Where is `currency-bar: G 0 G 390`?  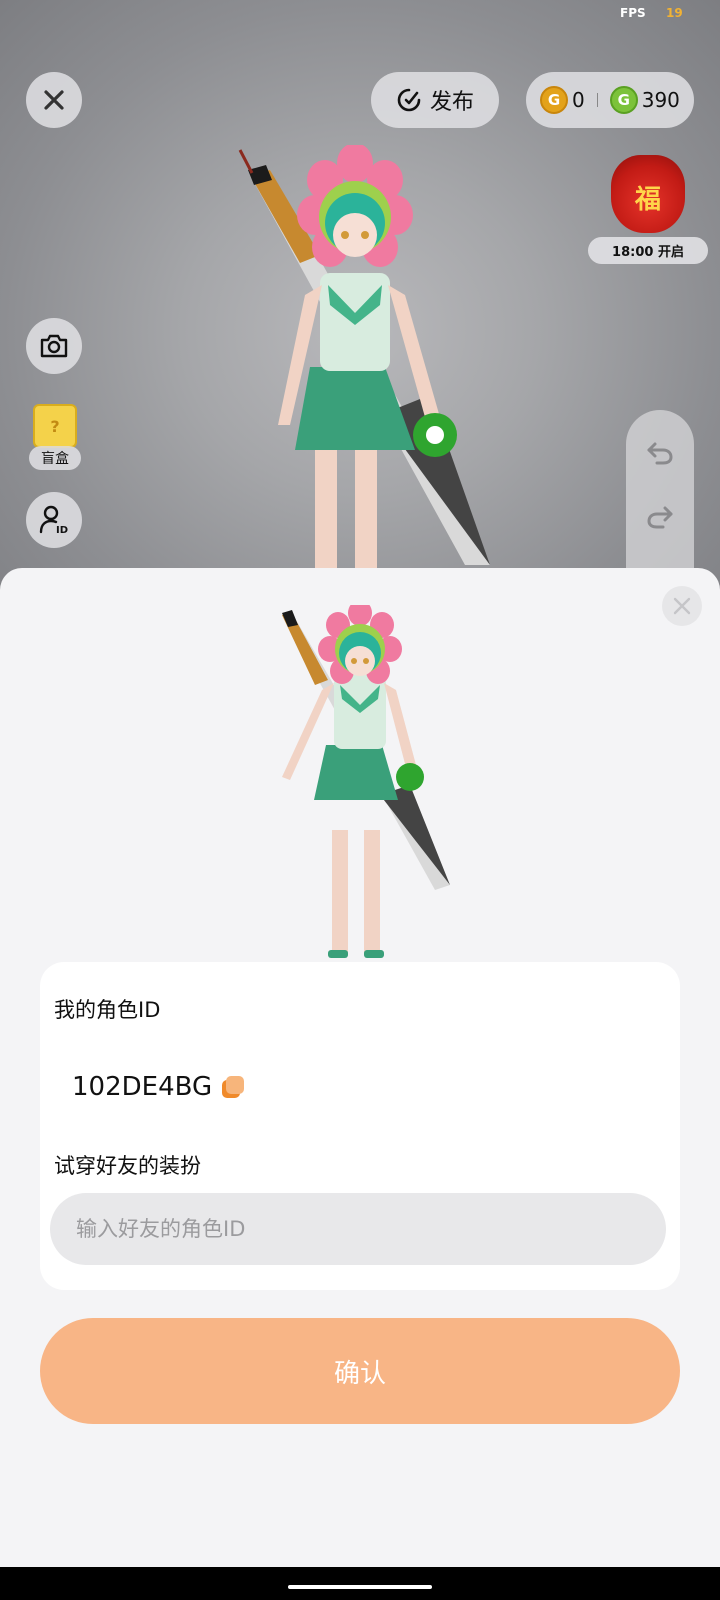 currency-bar: G 0 G 390 is located at coordinates (610, 100).